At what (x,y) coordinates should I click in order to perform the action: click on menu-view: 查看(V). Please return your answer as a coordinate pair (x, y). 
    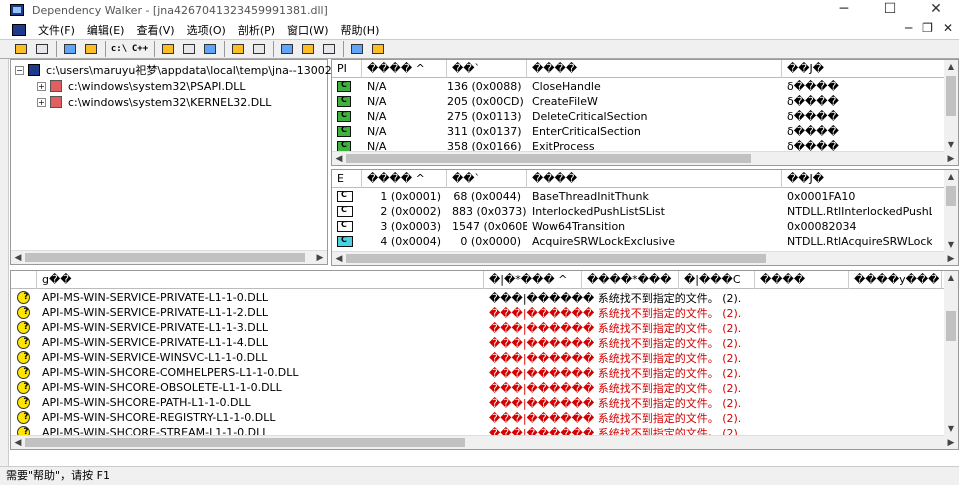
    Looking at the image, I should click on (155, 30).